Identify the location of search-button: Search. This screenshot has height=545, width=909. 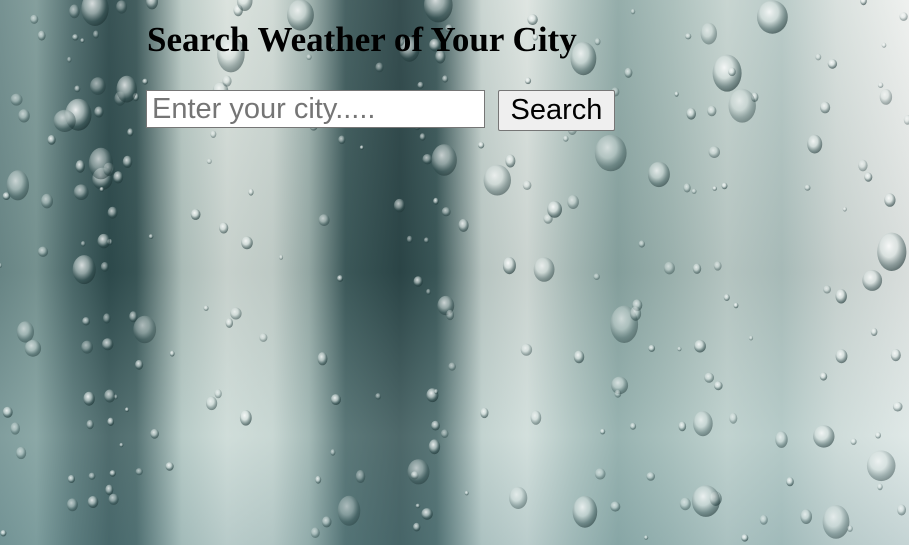
(556, 110).